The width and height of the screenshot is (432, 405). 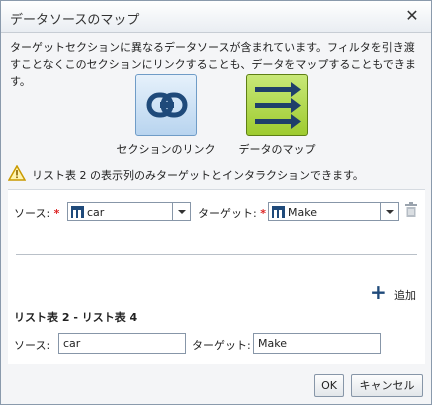 What do you see at coordinates (277, 149) in the screenshot?
I see `map-data-label: データのマップ` at bounding box center [277, 149].